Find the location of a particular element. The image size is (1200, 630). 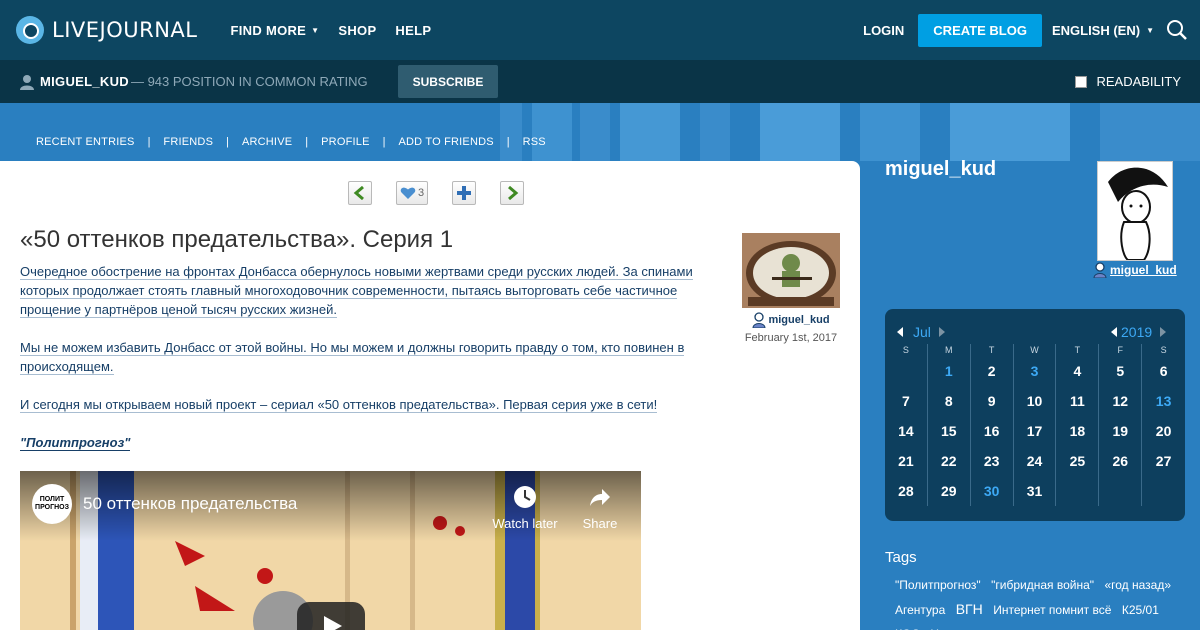

entry-author: miguel_kud is located at coordinates (791, 320).